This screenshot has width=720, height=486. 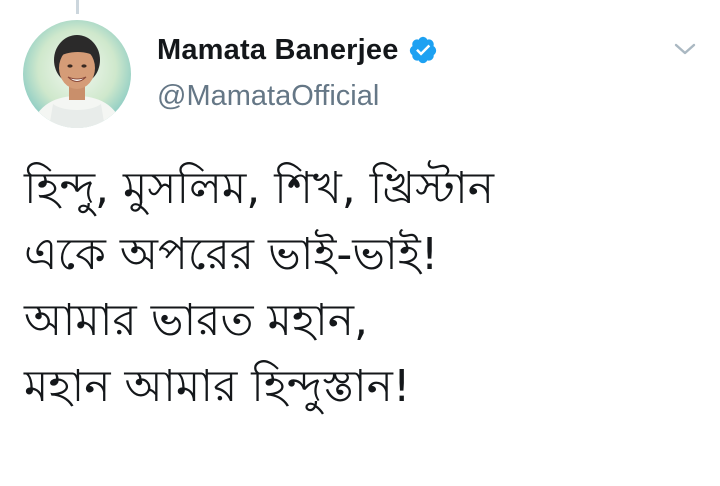 I want to click on tweet-menu-button, so click(x=685, y=49).